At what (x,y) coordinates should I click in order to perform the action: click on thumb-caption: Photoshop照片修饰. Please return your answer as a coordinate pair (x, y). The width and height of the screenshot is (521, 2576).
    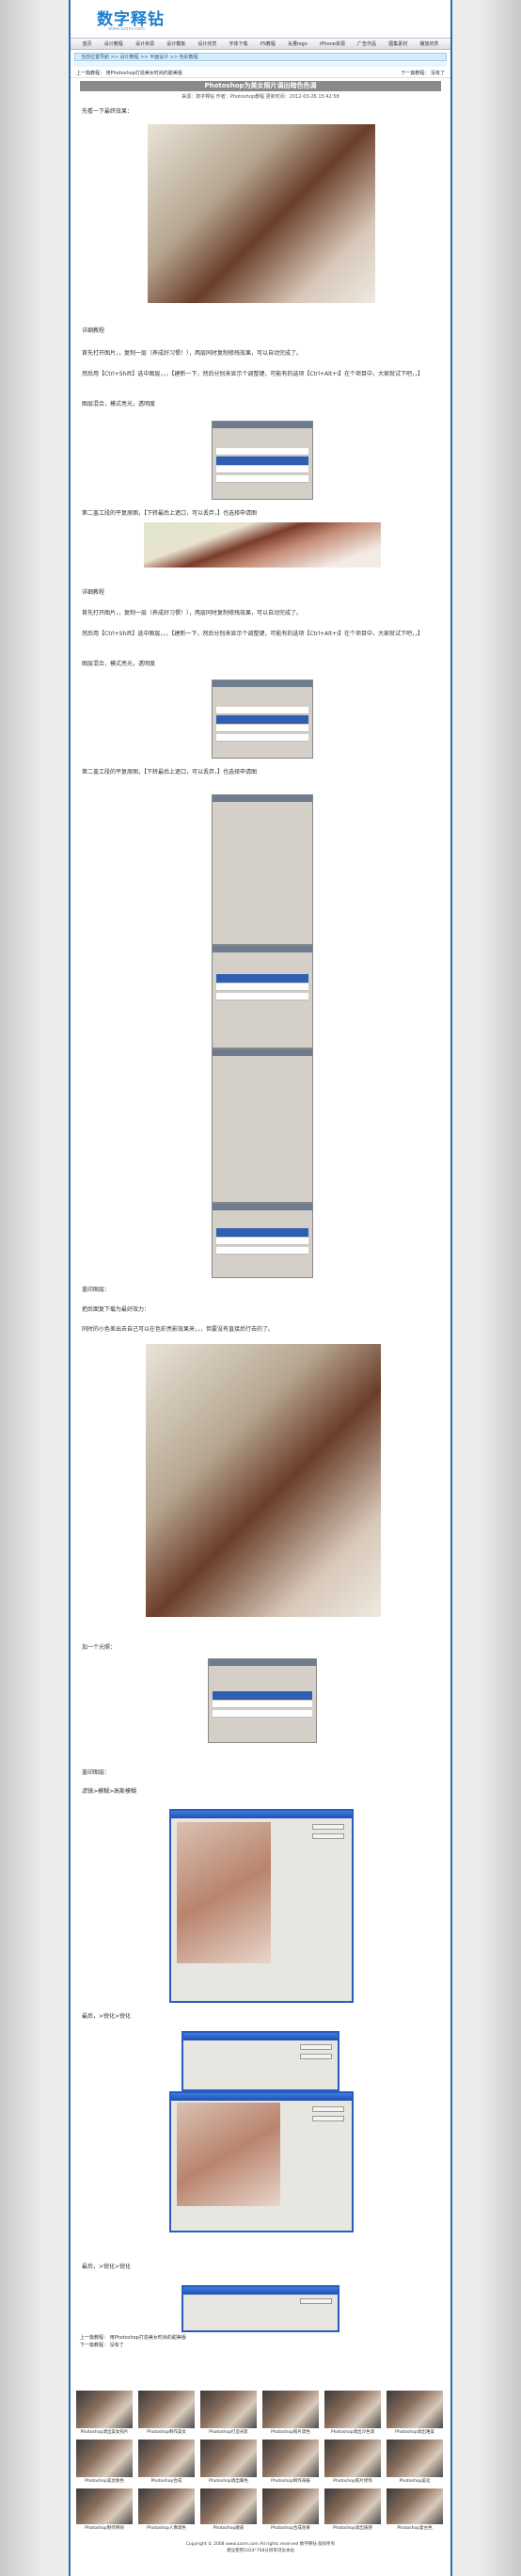
    Looking at the image, I should click on (353, 2481).